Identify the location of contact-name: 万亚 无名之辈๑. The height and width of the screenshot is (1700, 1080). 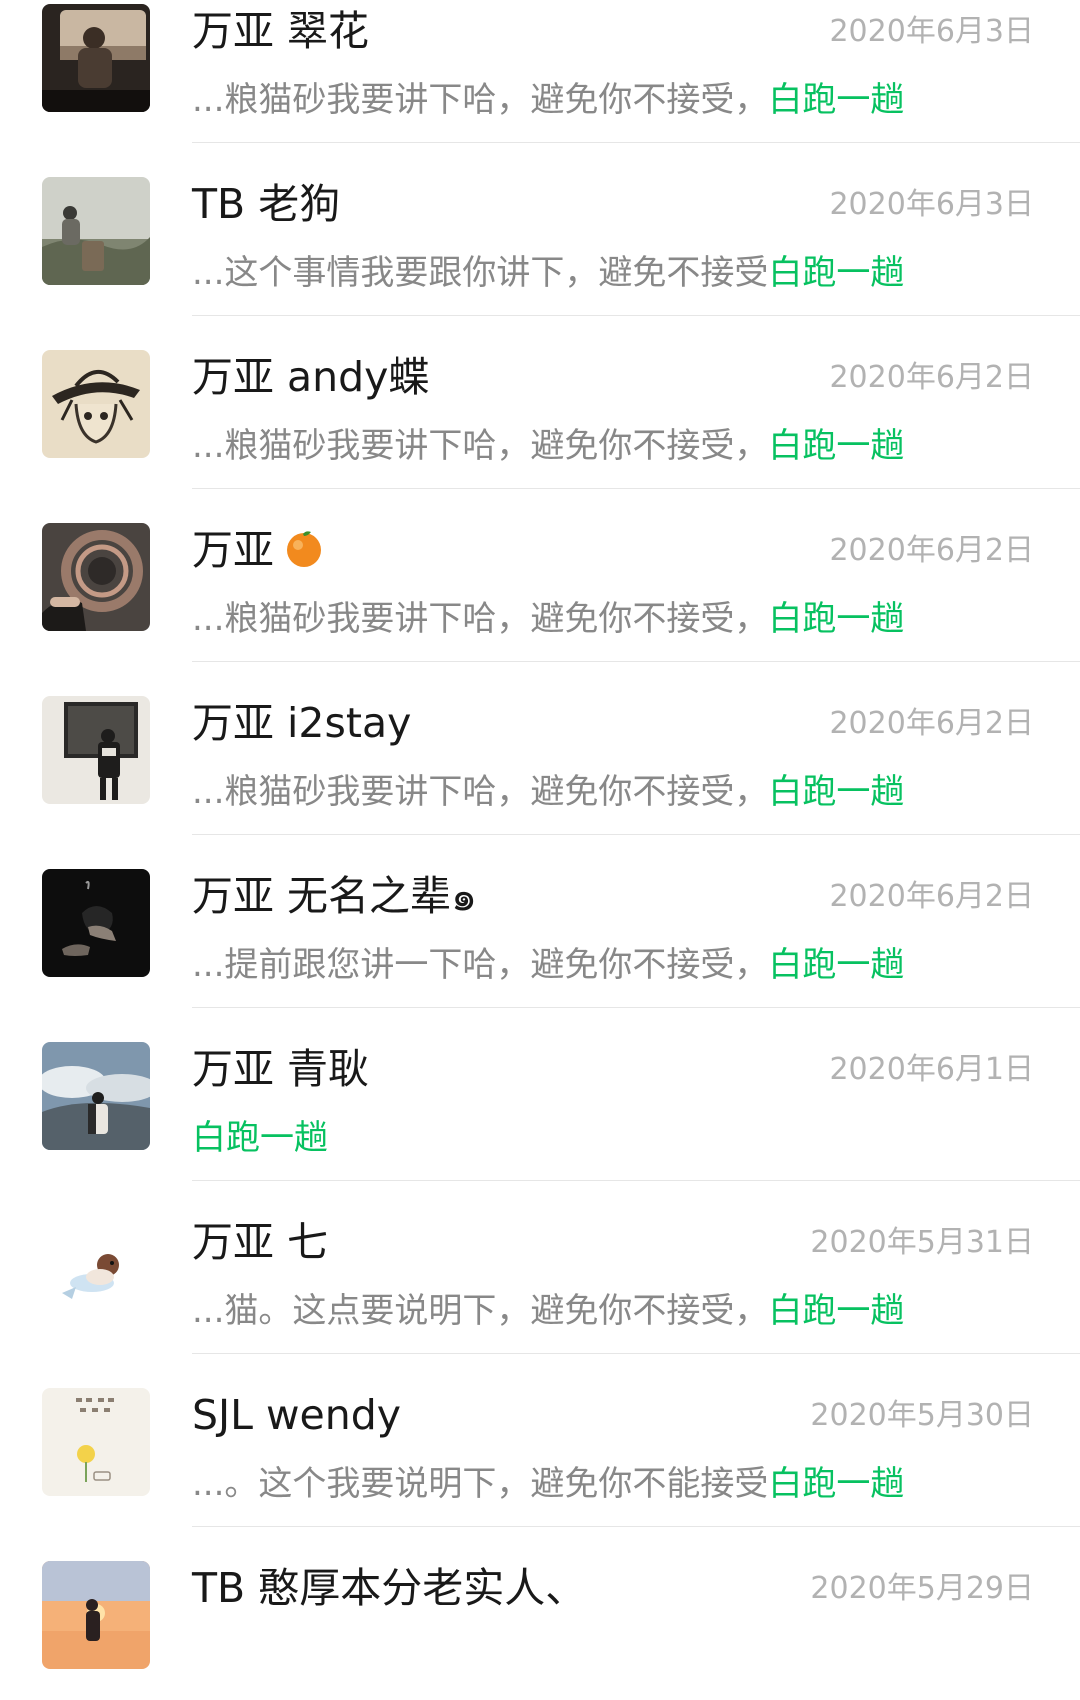
(335, 896).